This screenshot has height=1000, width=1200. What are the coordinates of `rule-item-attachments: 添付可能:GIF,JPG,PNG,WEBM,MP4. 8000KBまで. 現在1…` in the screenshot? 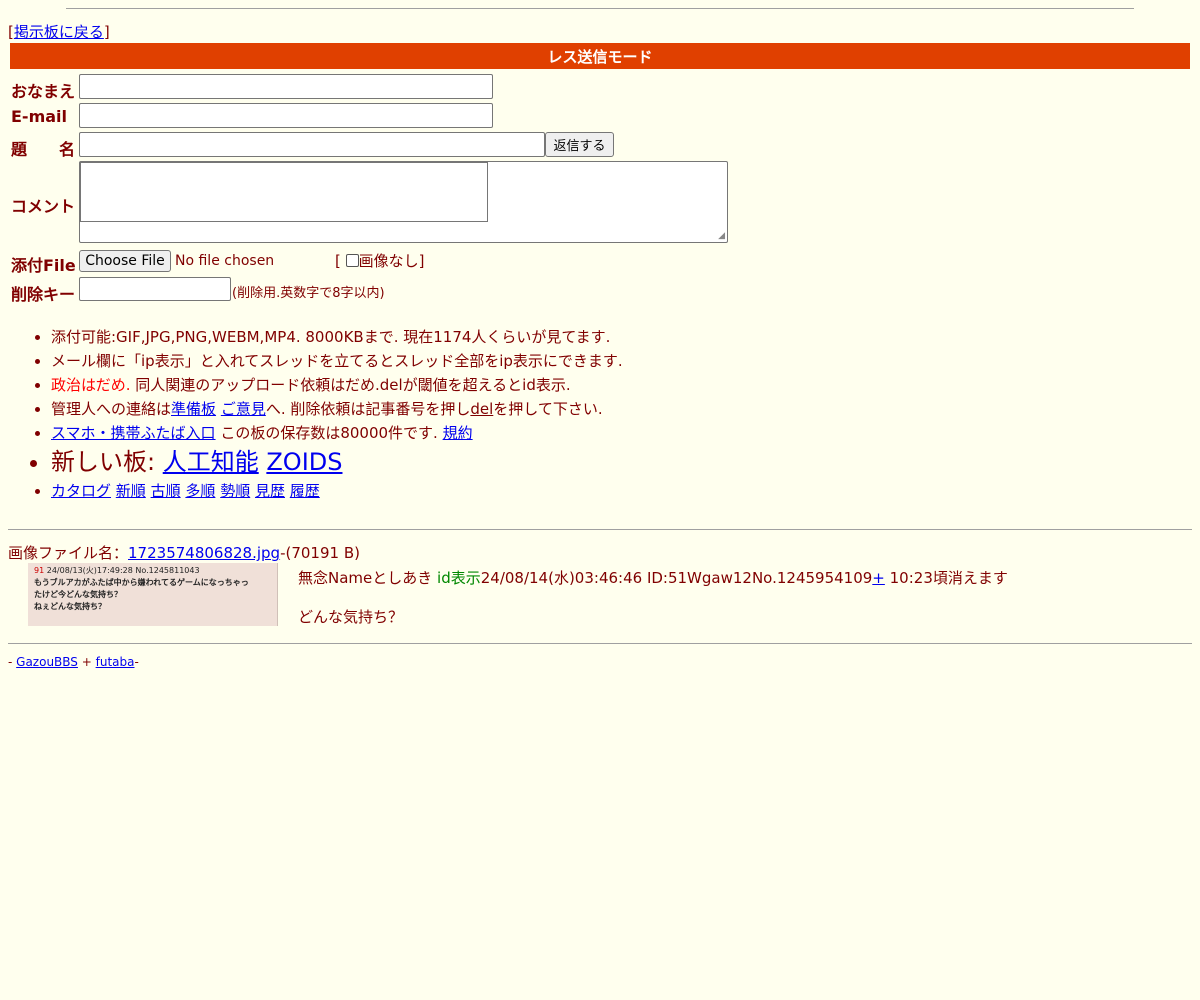 It's located at (337, 337).